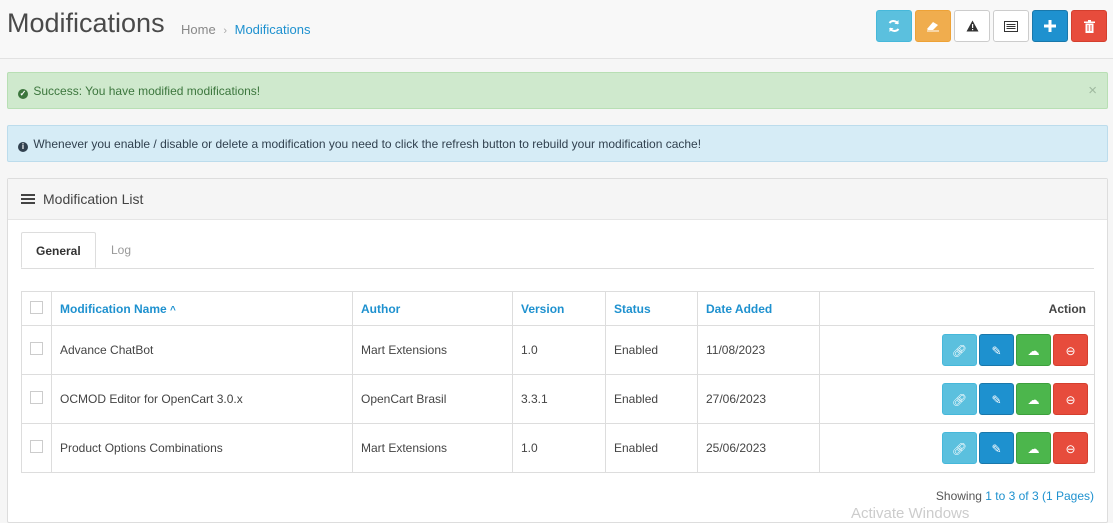  Describe the element at coordinates (758, 399) in the screenshot. I see `cell-date-added: 27/06/2023` at that location.